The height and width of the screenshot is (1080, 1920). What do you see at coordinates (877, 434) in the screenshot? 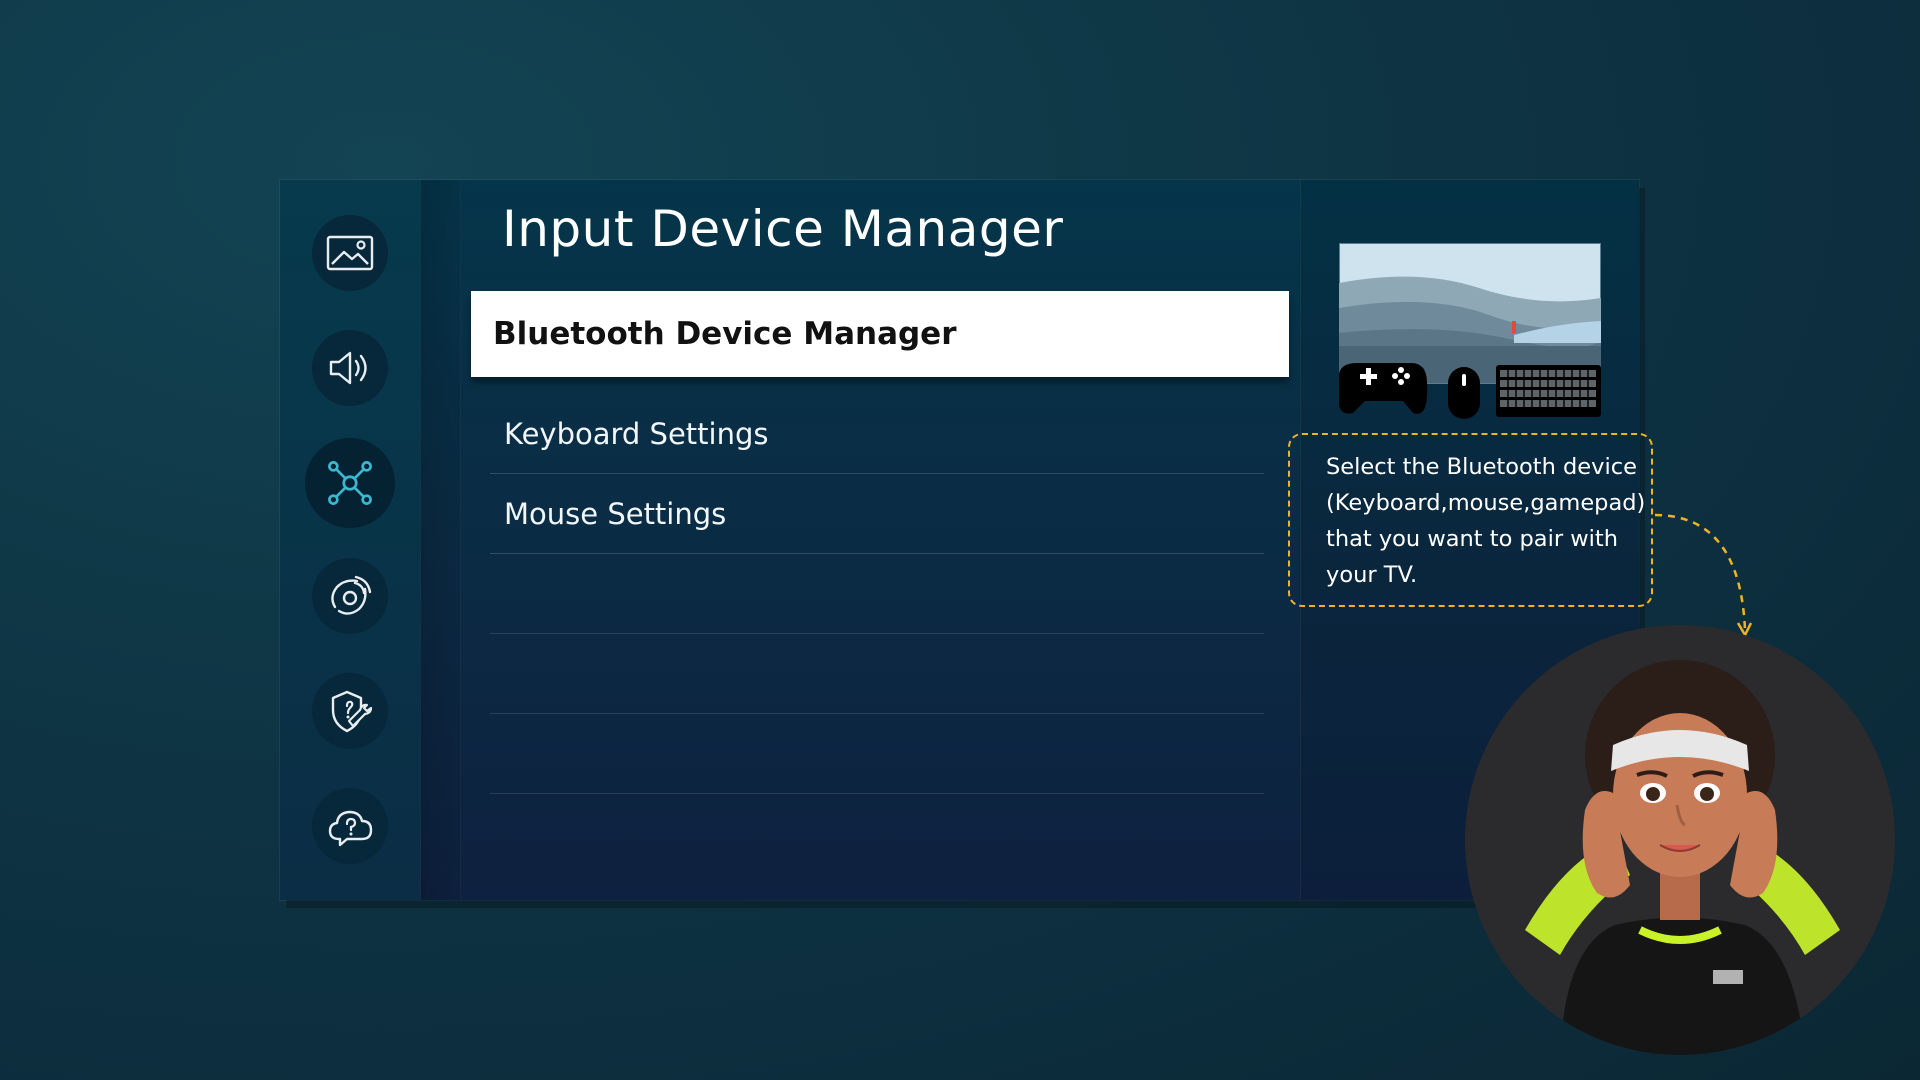
I see `menu-item-keyboard-settings: Keyboard Settings` at bounding box center [877, 434].